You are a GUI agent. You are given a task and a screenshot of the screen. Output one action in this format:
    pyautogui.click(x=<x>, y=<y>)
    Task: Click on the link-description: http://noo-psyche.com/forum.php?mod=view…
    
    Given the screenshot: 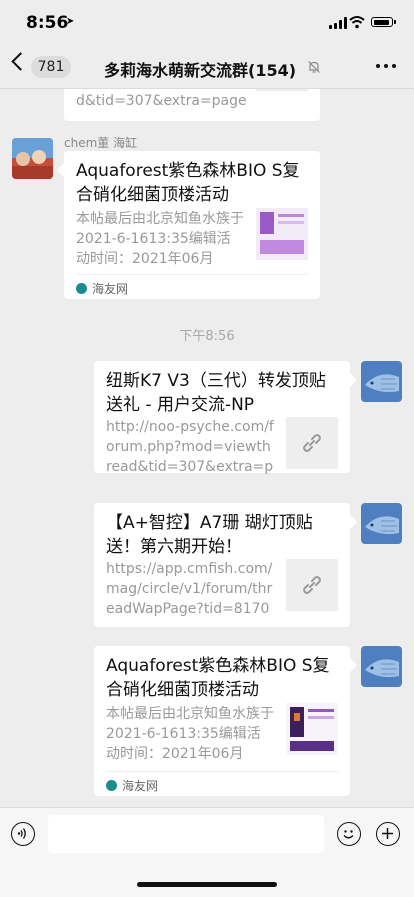 What is the action you would take?
    pyautogui.click(x=190, y=447)
    